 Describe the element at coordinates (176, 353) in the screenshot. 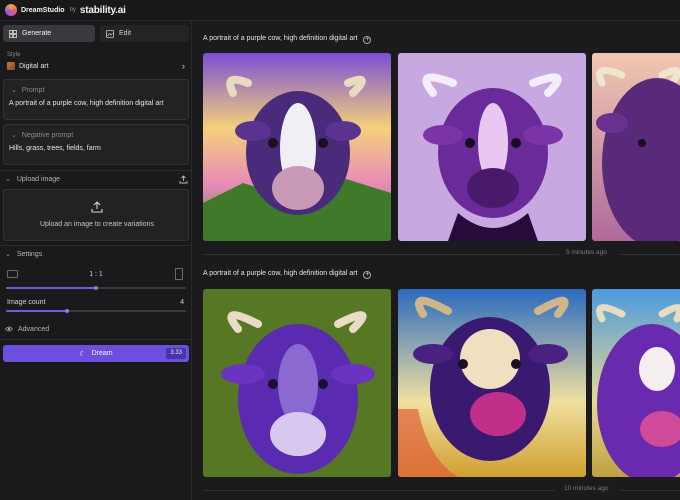

I see `credit-cost-badge: 3.33` at that location.